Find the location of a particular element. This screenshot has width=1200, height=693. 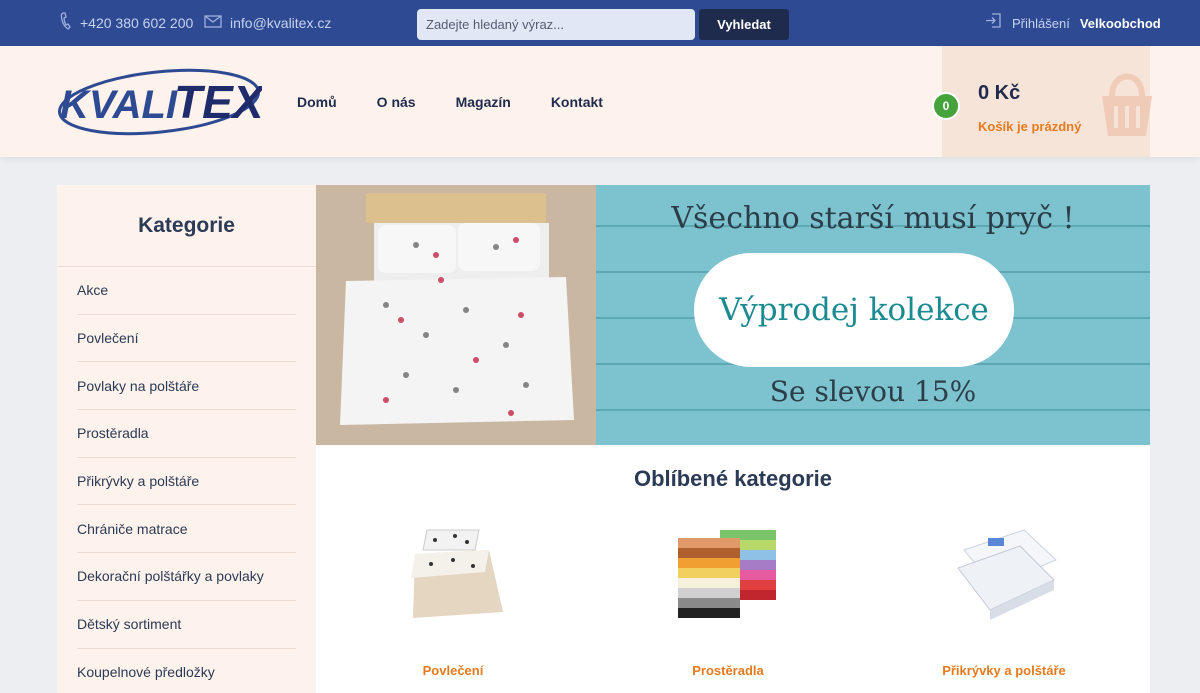

nav-magazine: Magazín is located at coordinates (483, 102).